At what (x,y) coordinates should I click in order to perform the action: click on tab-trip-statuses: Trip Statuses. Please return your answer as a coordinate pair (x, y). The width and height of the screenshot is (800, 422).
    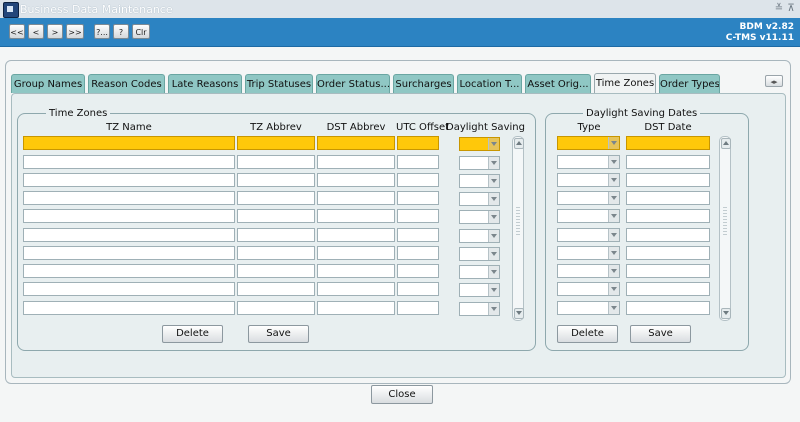
    Looking at the image, I should click on (279, 83).